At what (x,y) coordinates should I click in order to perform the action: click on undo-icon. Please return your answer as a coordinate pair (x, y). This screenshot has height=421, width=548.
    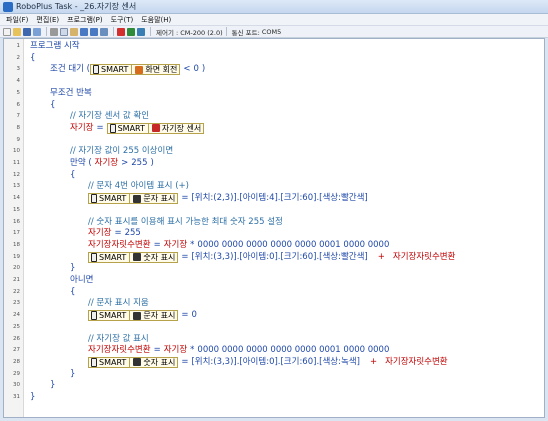
    Looking at the image, I should click on (84, 31).